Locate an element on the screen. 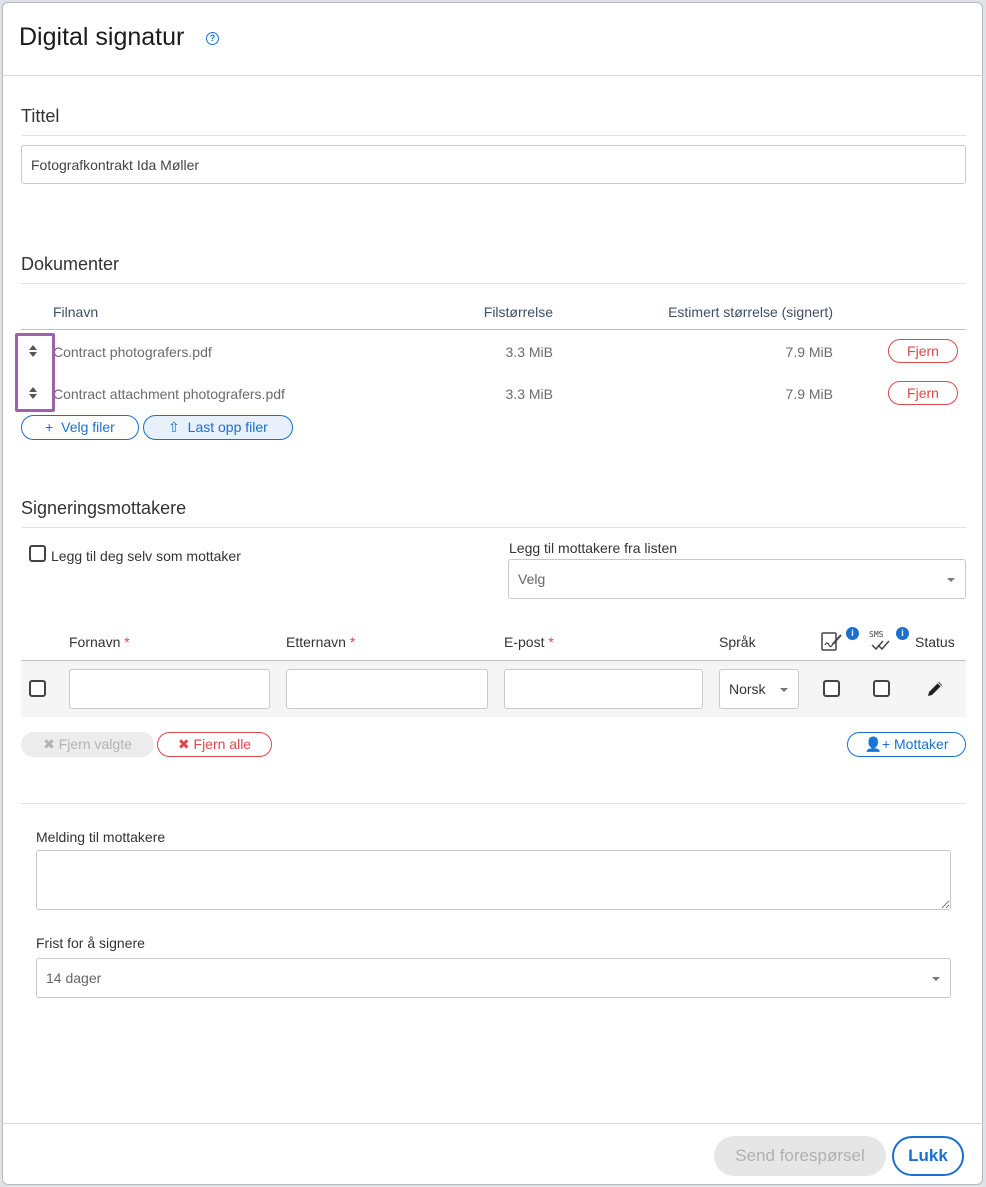 This screenshot has width=986, height=1187. dialog-header: Digital signatur ? is located at coordinates (492, 39).